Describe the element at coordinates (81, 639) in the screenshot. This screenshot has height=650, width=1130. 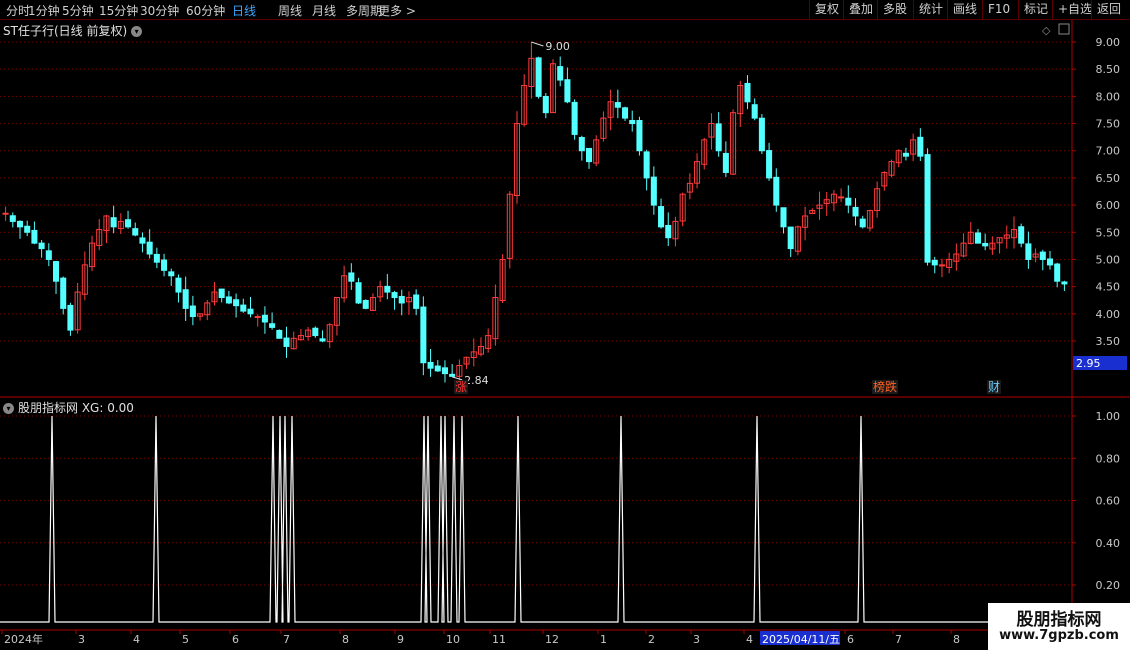
I see `time-axis-label: 3` at that location.